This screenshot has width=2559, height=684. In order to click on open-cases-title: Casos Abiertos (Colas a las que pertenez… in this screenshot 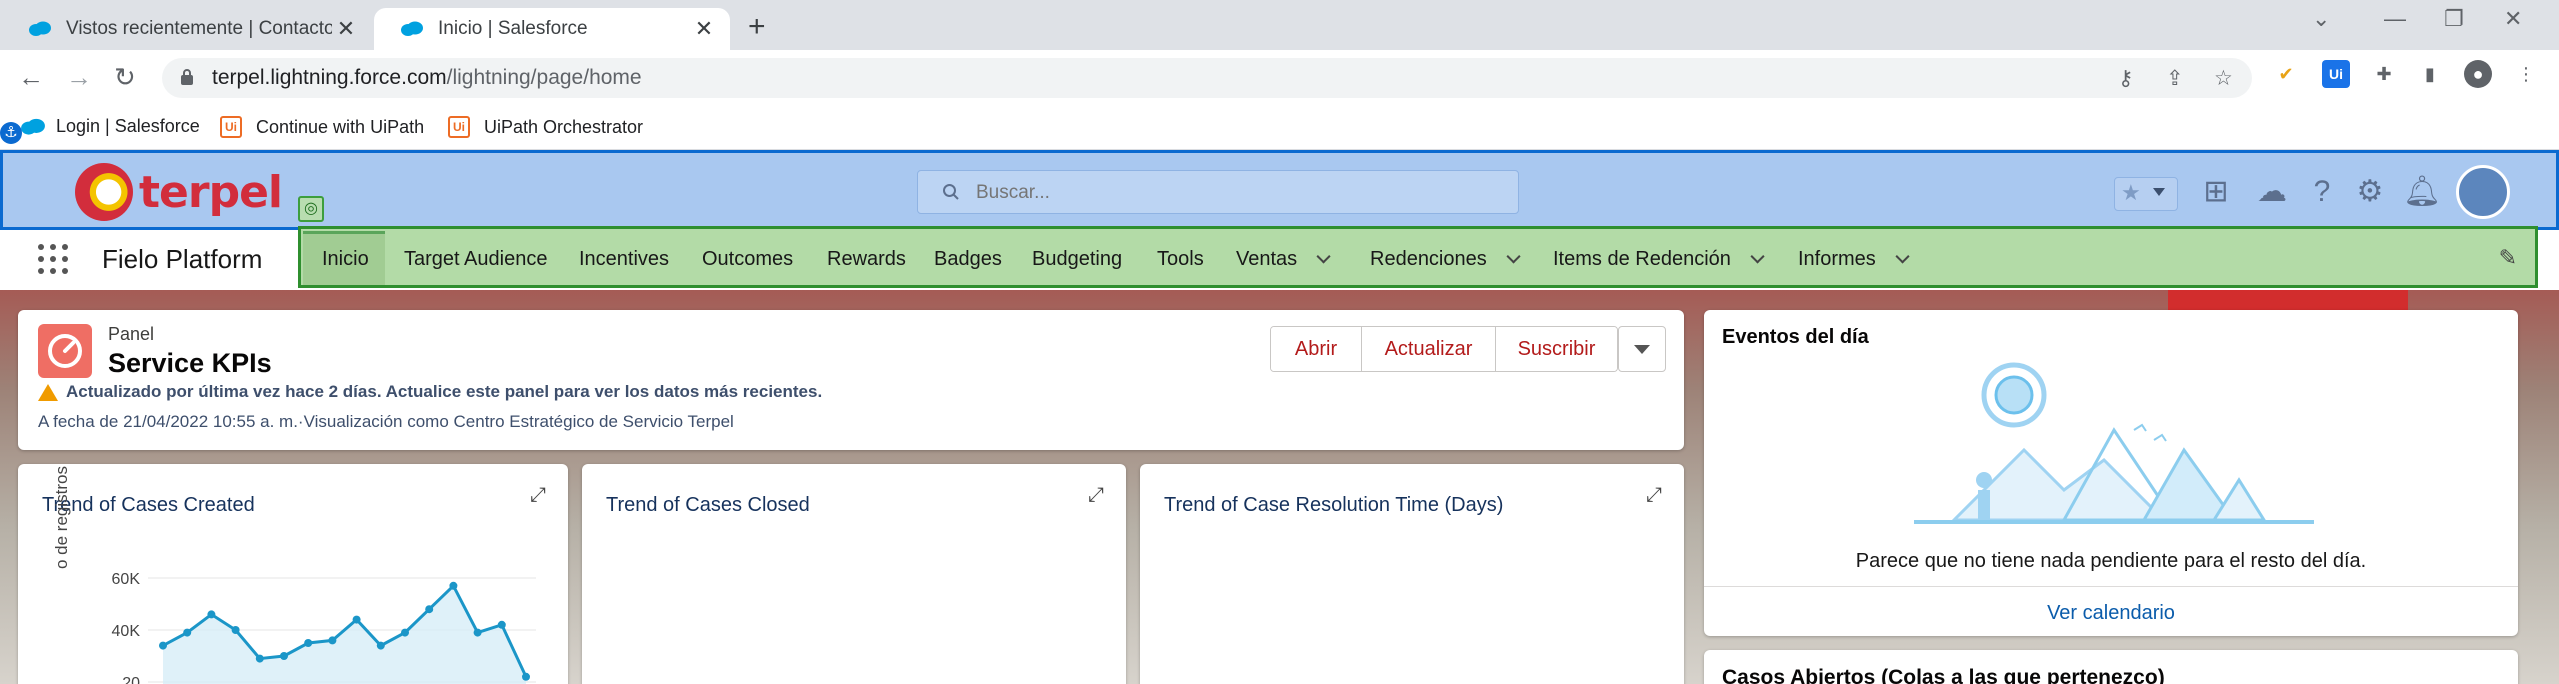, I will do `click(1943, 675)`.